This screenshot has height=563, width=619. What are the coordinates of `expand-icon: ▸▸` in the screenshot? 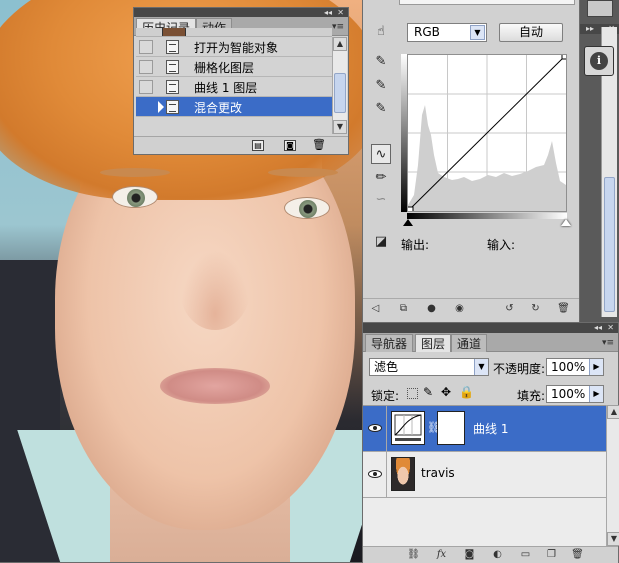 It's located at (590, 28).